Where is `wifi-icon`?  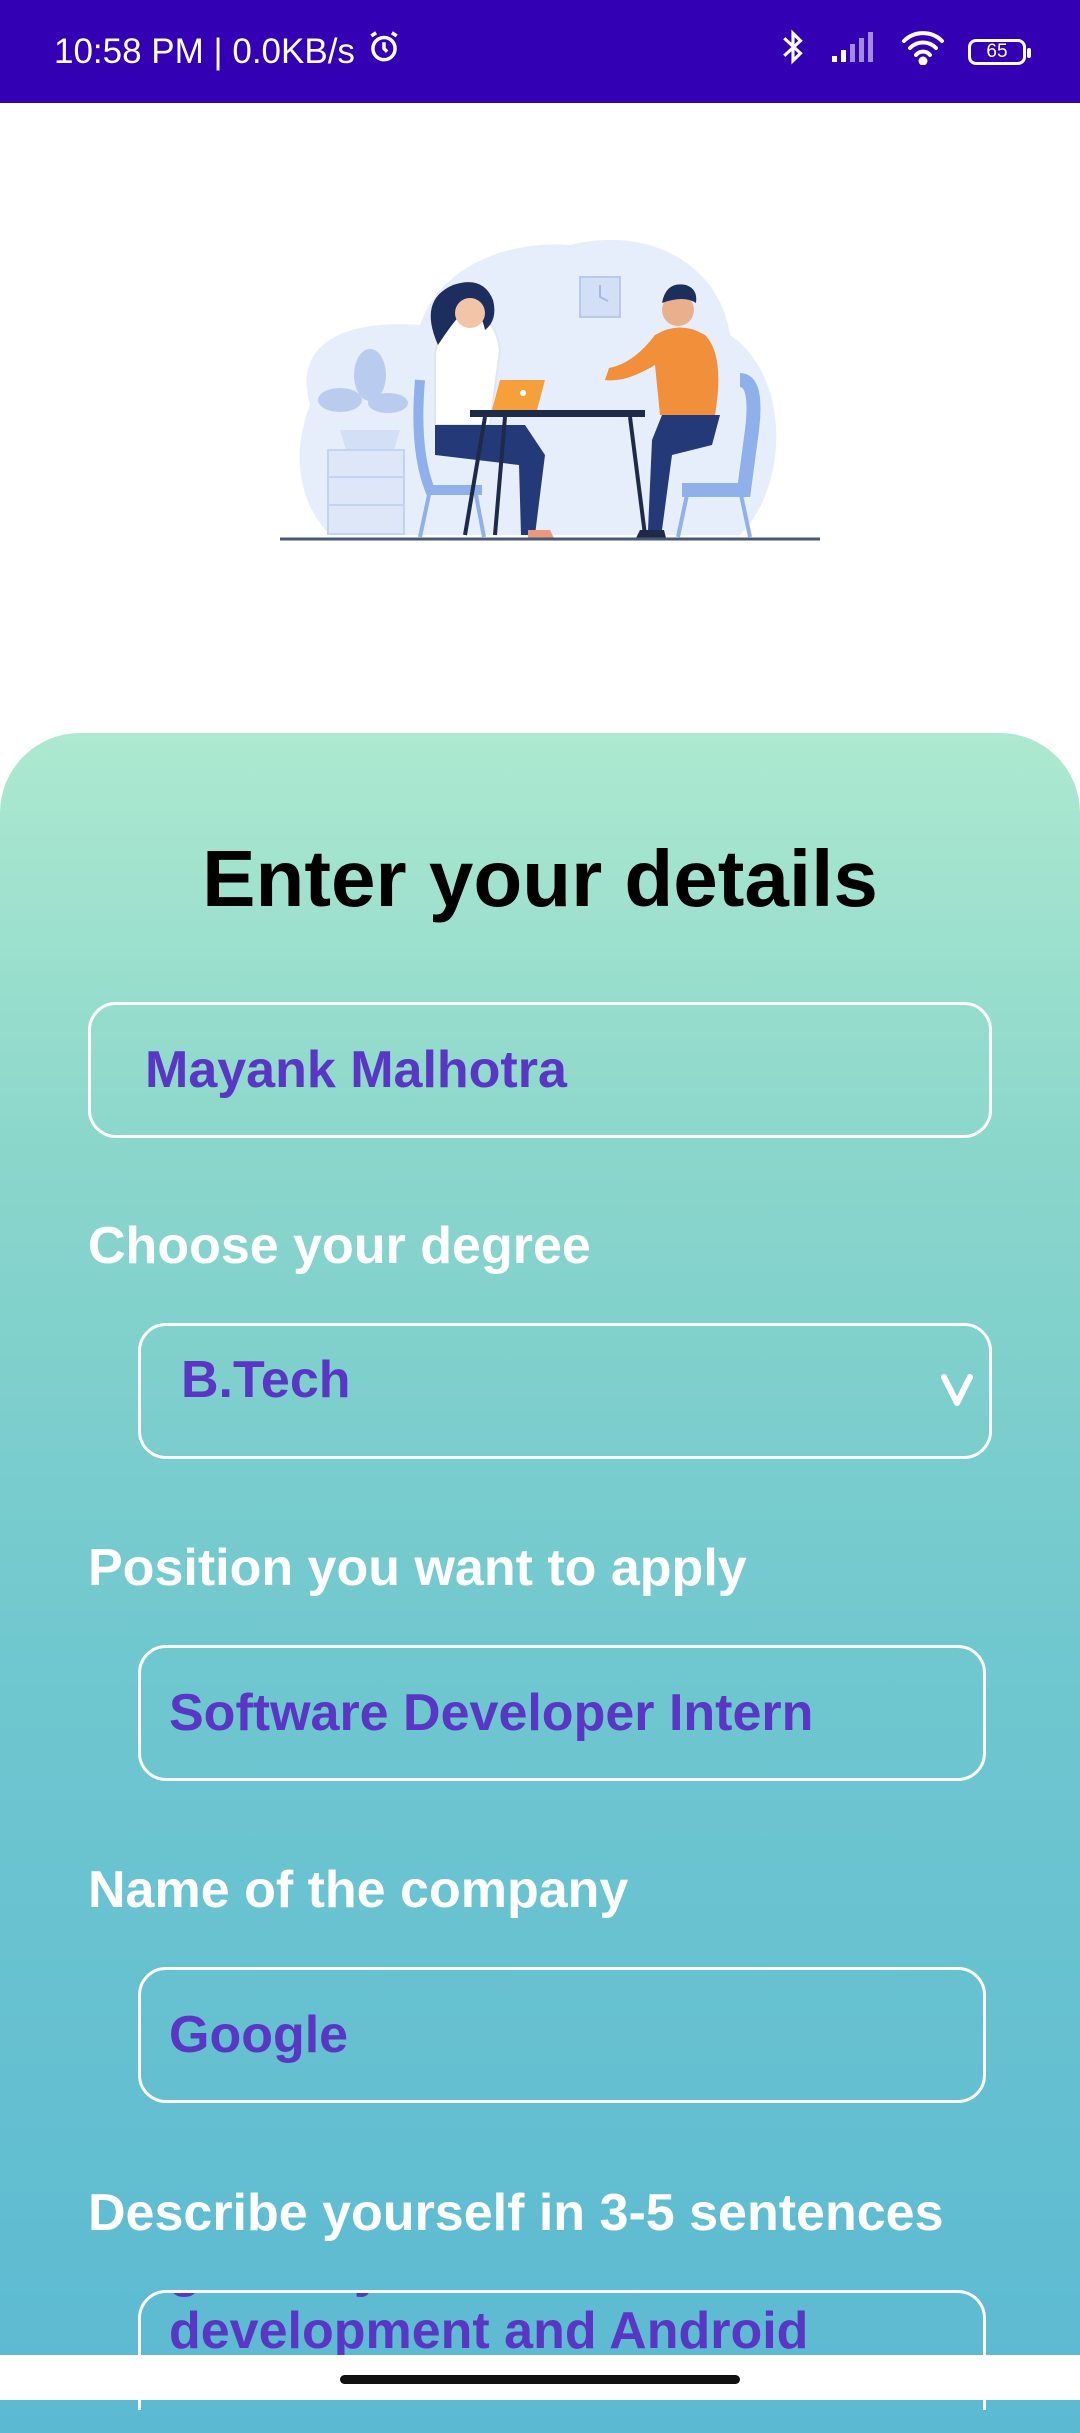
wifi-icon is located at coordinates (923, 51).